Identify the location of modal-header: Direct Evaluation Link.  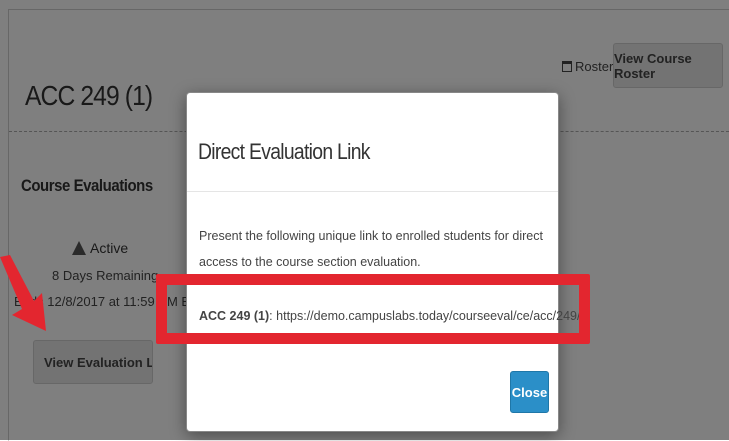
(372, 142).